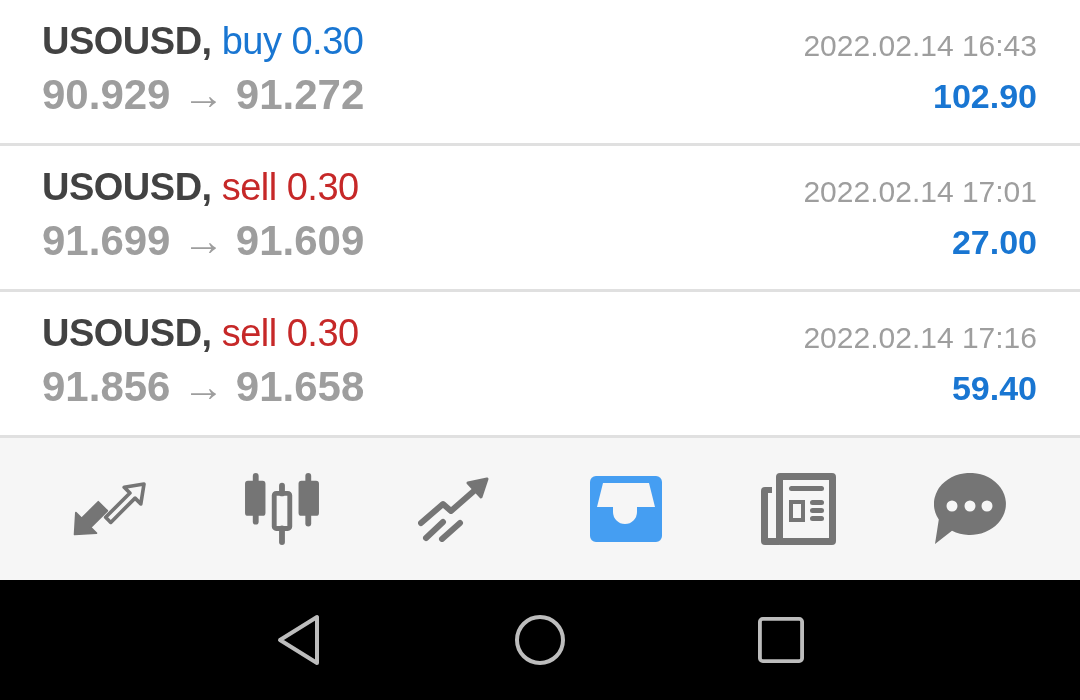  I want to click on inbox-tray-icon, so click(626, 509).